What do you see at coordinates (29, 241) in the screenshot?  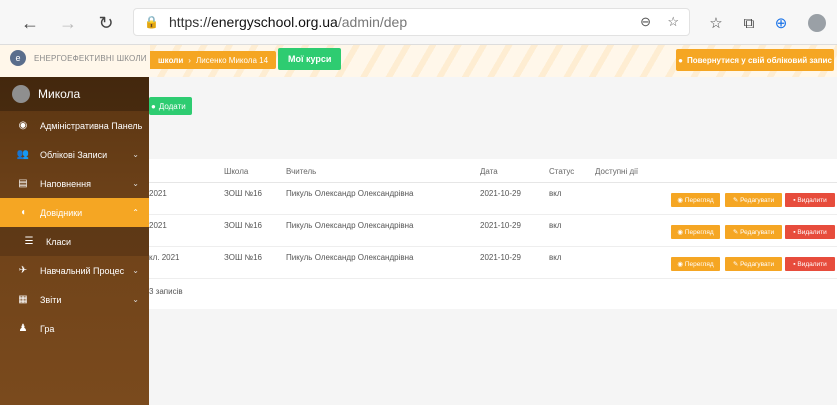 I see `list-icon: ☰` at bounding box center [29, 241].